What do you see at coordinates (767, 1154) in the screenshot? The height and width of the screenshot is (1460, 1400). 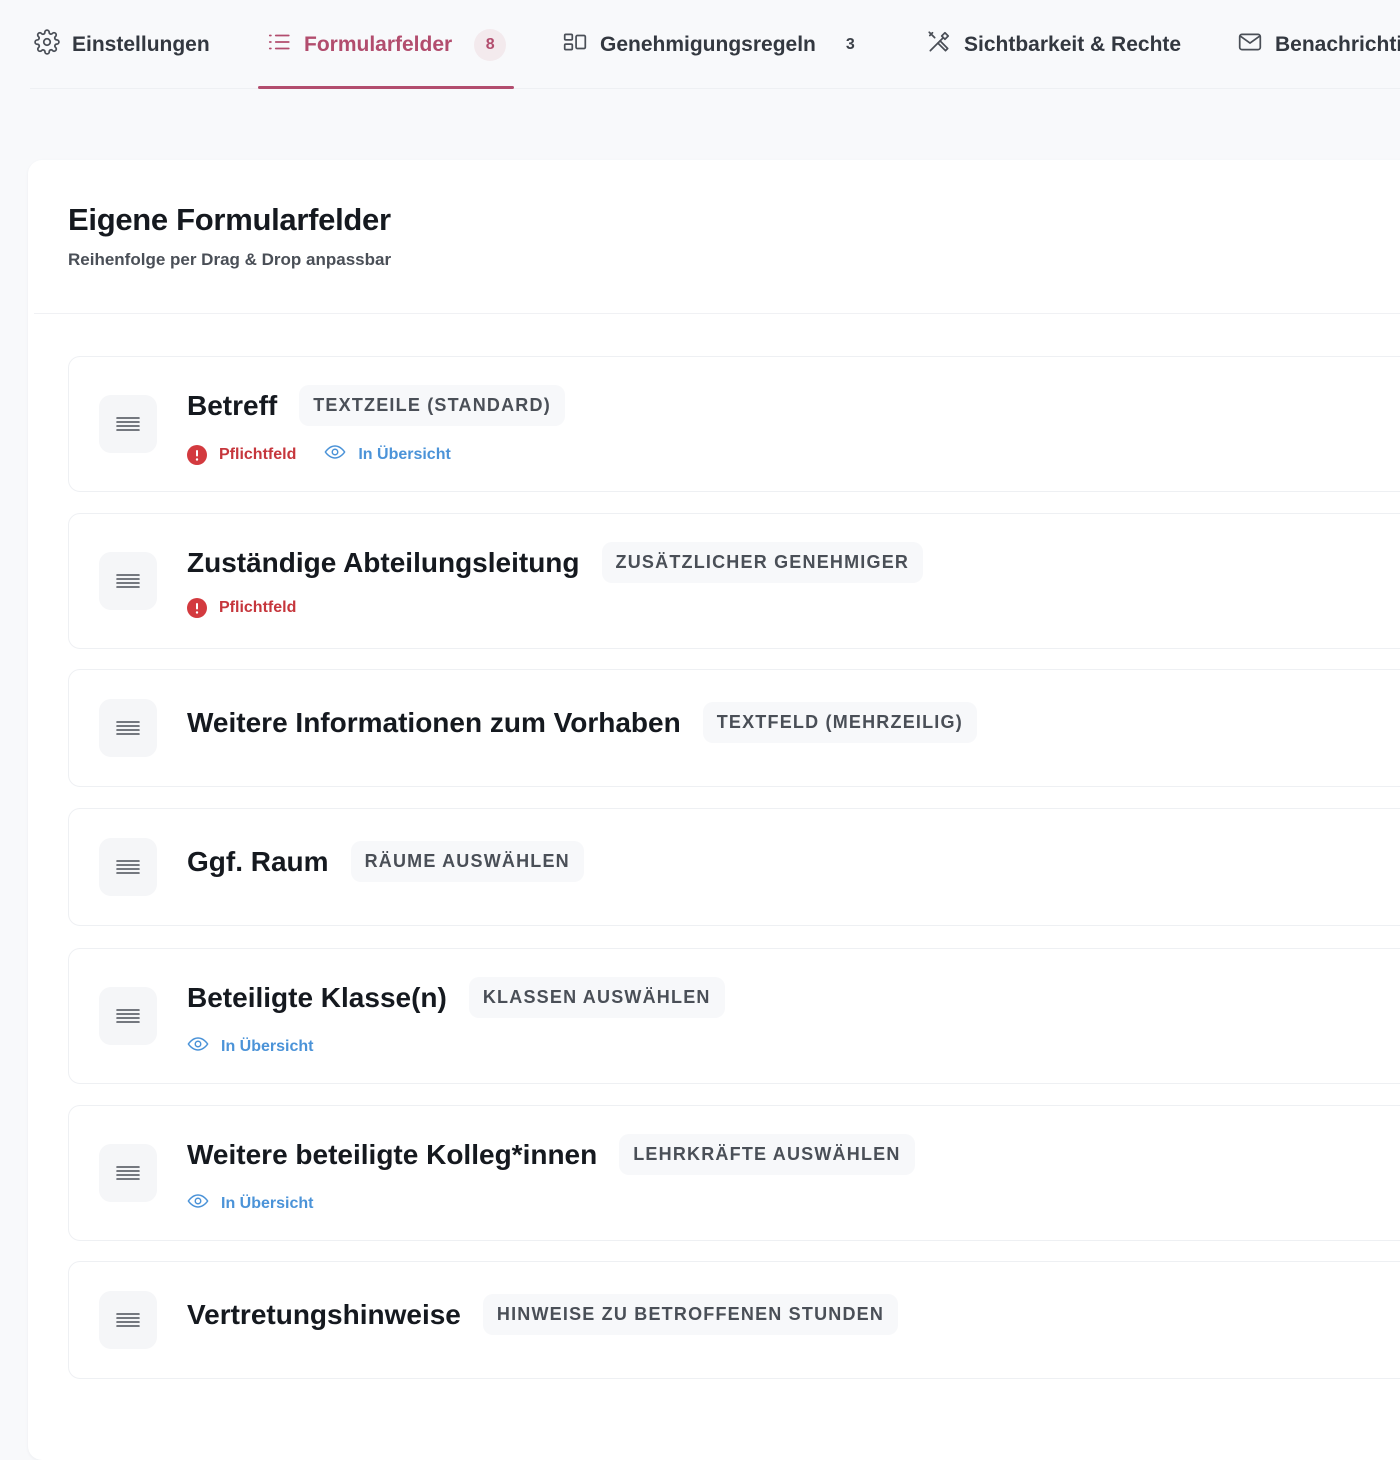 I see `field-type-badge: LEHRKRÄFTE AUSWÄHLEN` at bounding box center [767, 1154].